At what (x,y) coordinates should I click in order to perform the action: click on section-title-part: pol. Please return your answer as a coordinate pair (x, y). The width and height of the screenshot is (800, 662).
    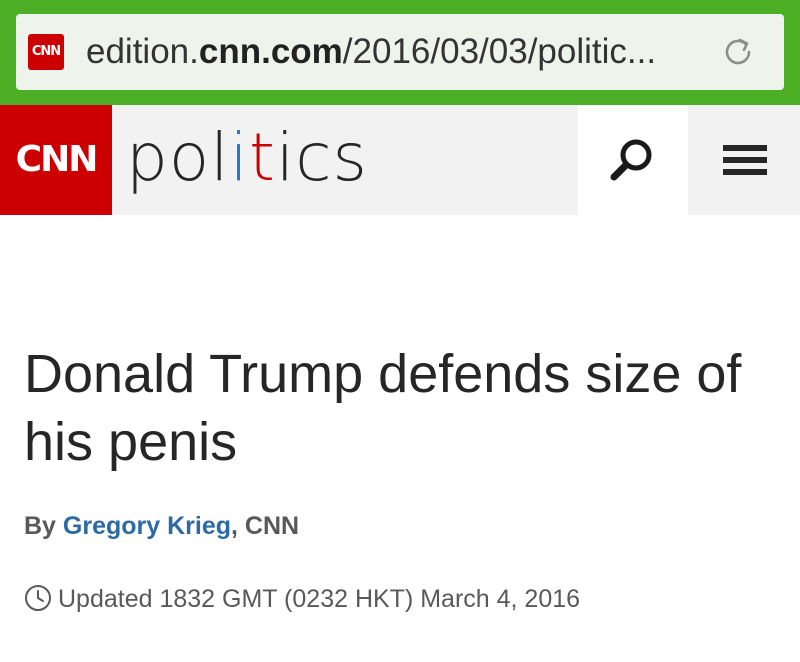
    Looking at the image, I should click on (178, 157).